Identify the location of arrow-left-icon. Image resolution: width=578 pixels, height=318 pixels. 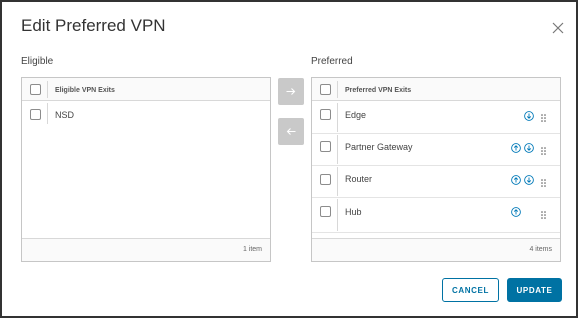
(291, 131).